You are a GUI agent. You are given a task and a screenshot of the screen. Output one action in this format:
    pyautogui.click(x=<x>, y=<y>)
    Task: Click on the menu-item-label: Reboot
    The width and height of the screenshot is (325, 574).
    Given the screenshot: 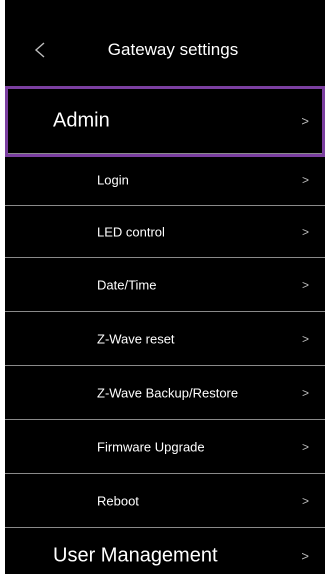 What is the action you would take?
    pyautogui.click(x=118, y=501)
    